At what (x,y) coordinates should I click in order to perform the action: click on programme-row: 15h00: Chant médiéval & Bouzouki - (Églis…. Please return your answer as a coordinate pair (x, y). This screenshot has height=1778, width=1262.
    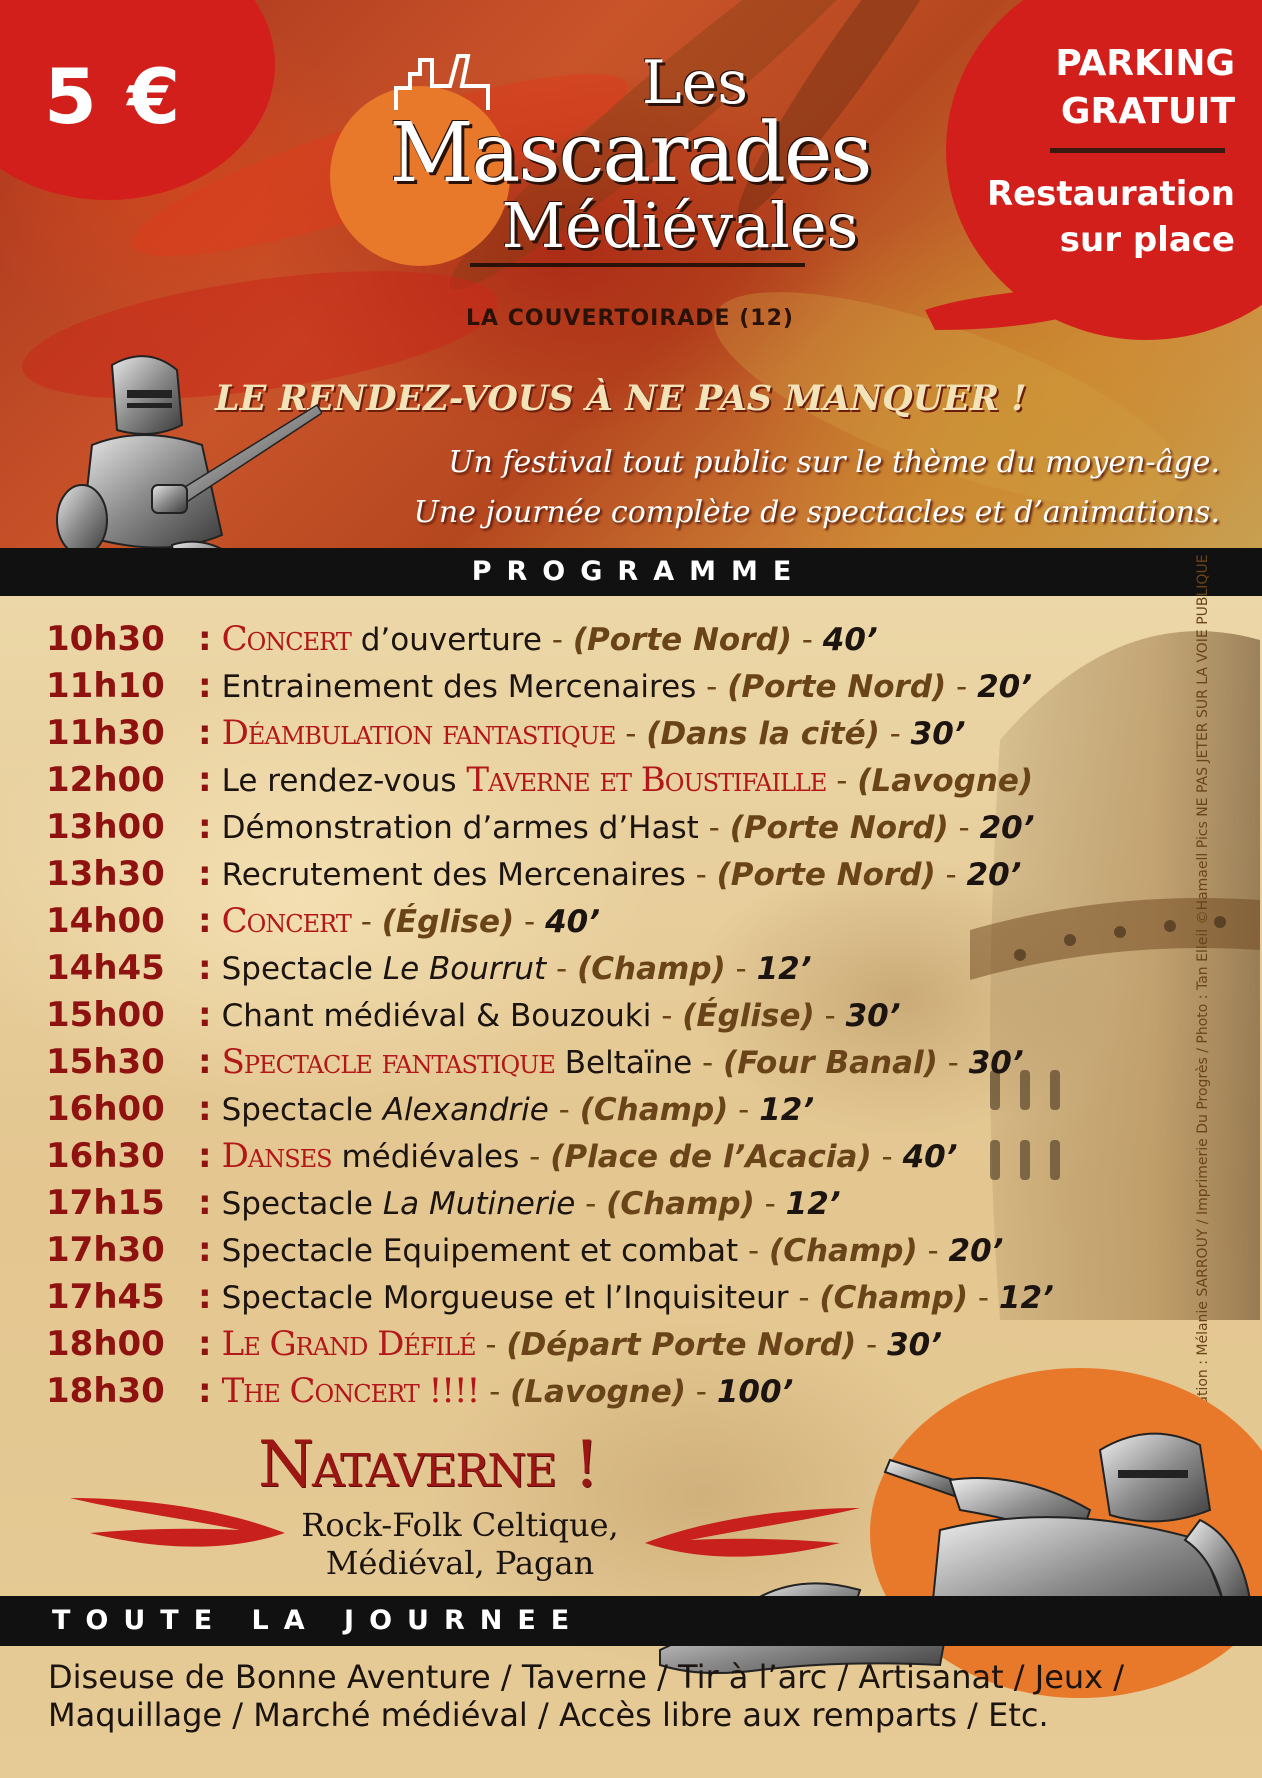
    Looking at the image, I should click on (596, 1015).